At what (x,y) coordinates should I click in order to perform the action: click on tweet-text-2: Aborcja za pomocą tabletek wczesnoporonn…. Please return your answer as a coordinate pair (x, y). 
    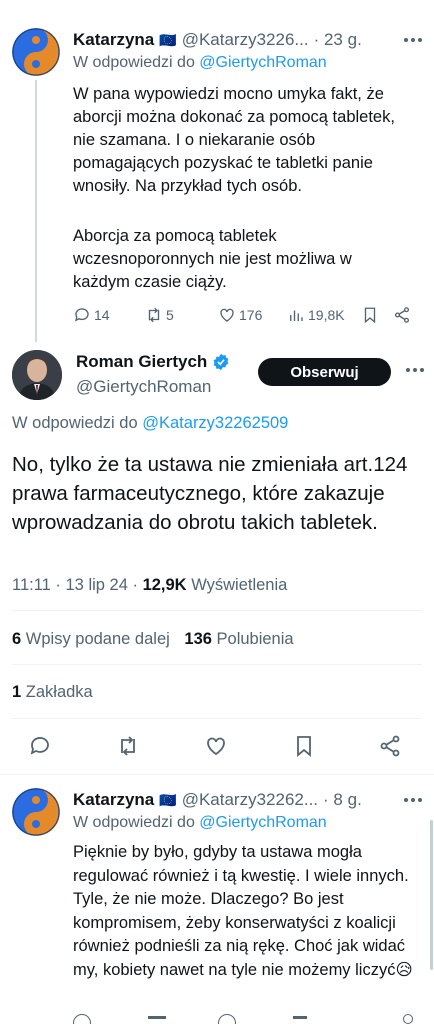
    Looking at the image, I should click on (212, 259).